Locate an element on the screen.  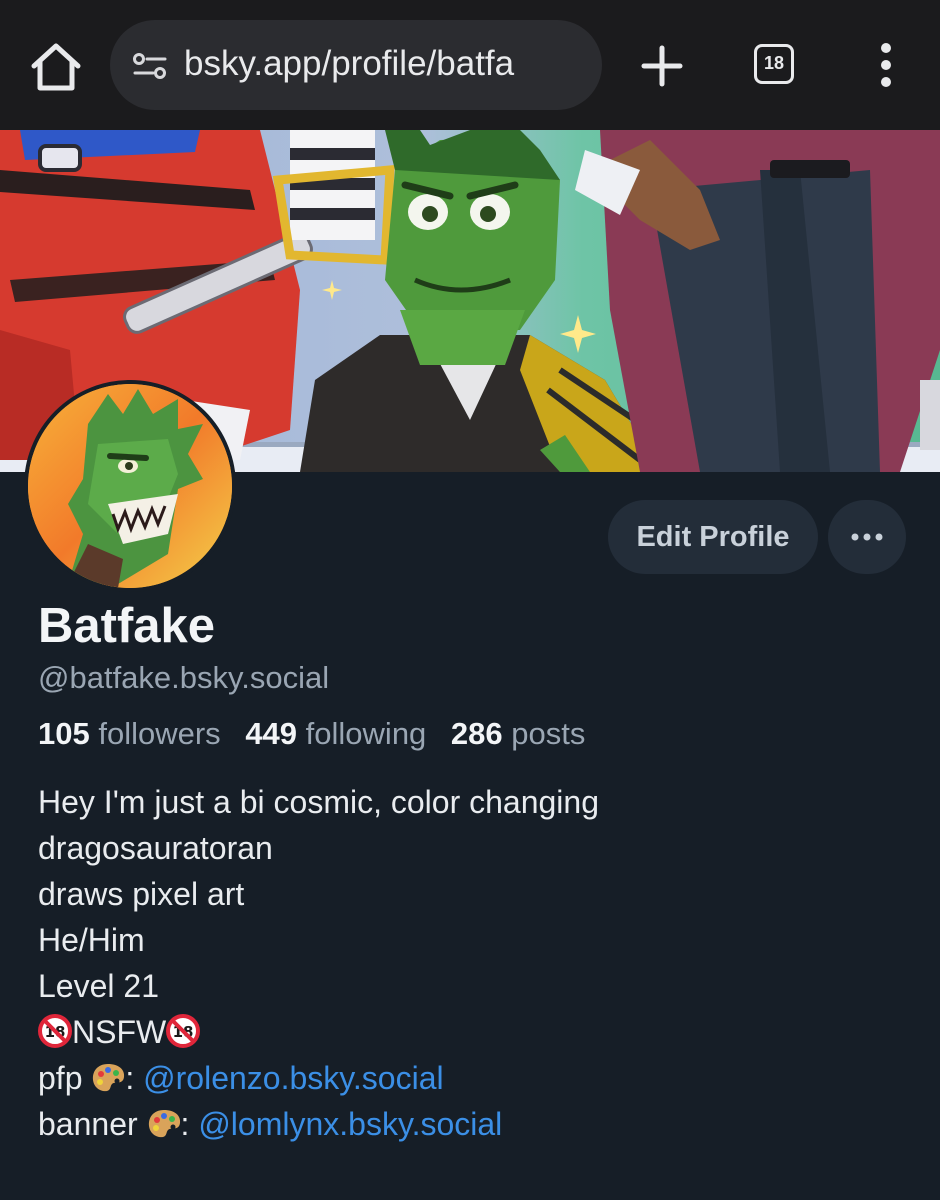
new-tab-button is located at coordinates (662, 66).